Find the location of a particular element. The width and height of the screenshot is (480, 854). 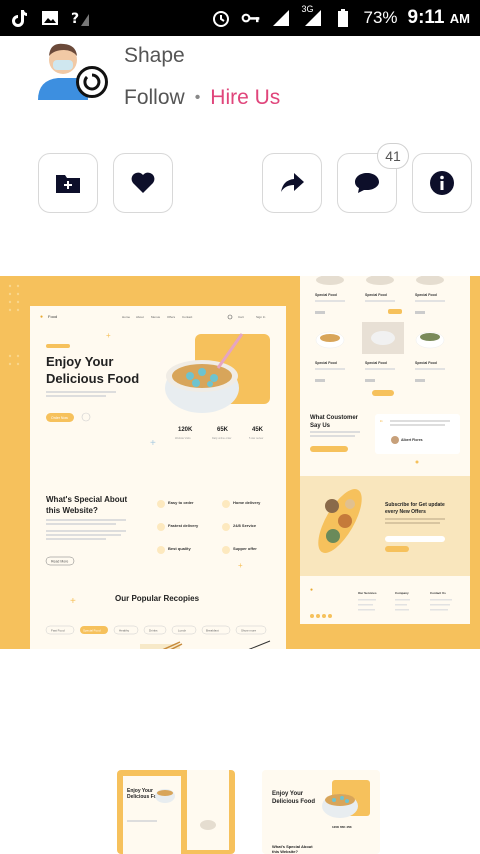

action-bar is located at coordinates (258, 183).